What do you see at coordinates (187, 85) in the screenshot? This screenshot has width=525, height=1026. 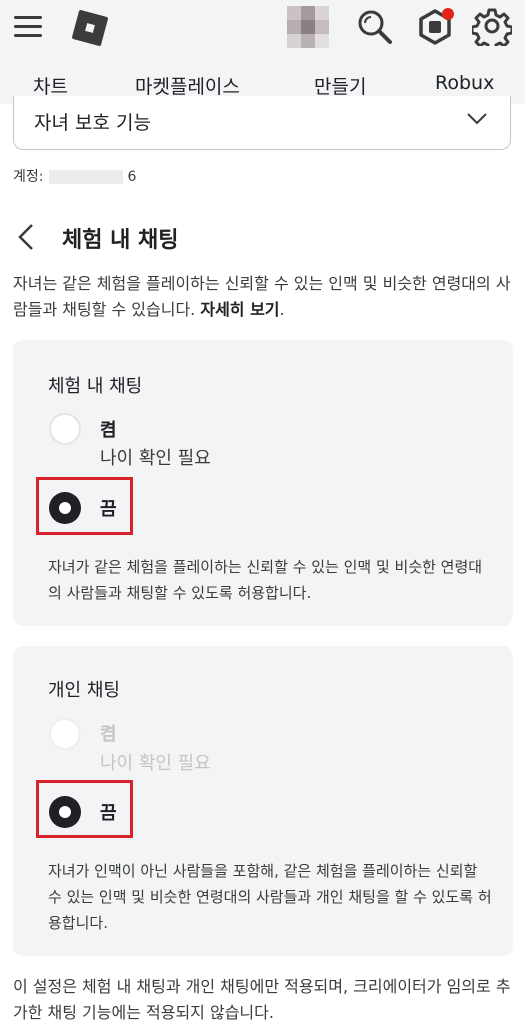 I see `nav-marketplace: 마켓플레이스` at bounding box center [187, 85].